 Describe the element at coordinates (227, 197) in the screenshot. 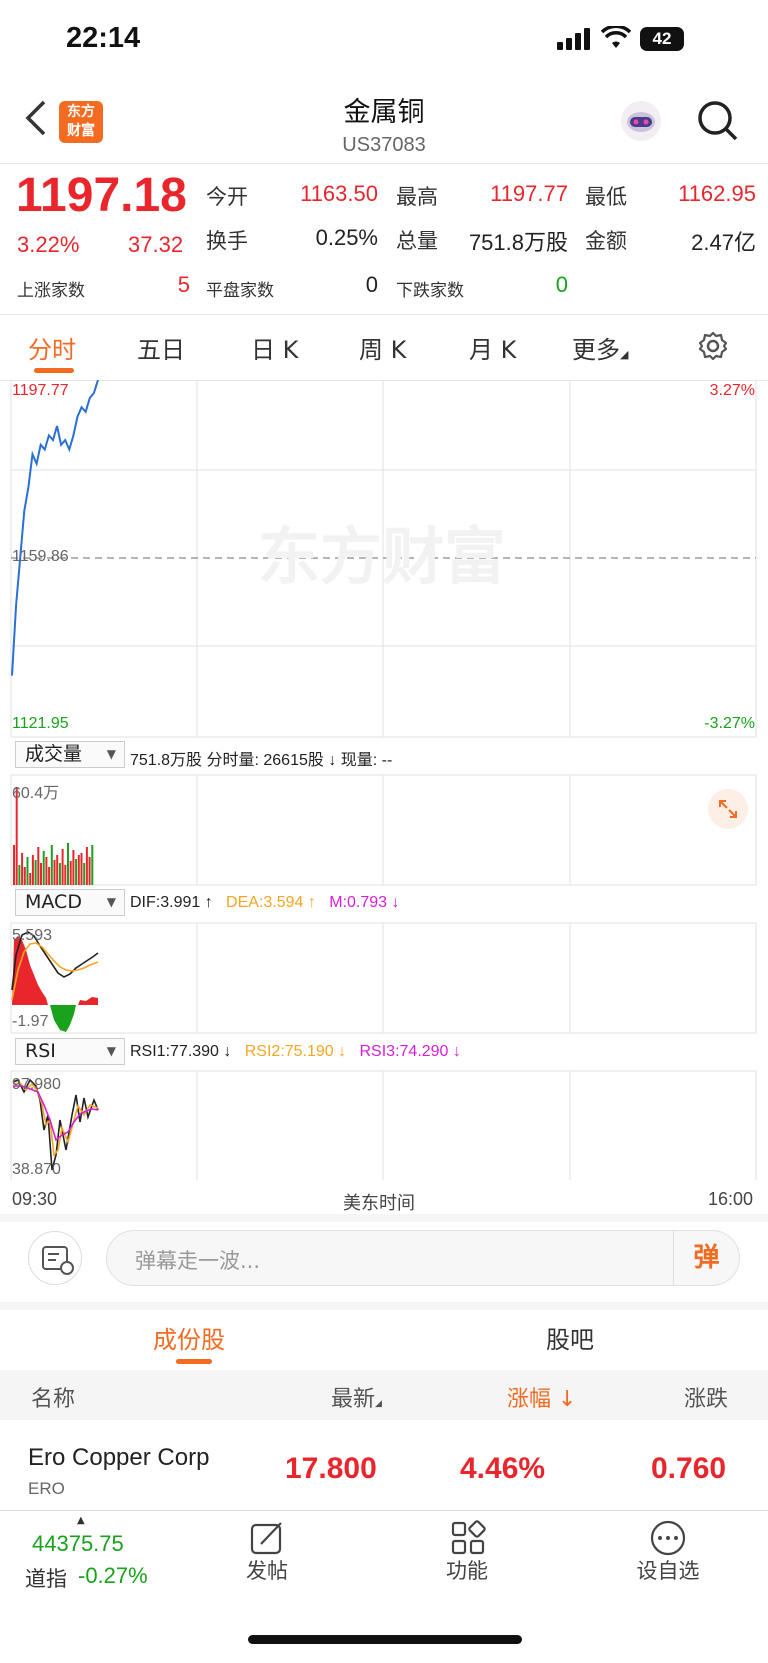

I see `open-label: 今开` at that location.